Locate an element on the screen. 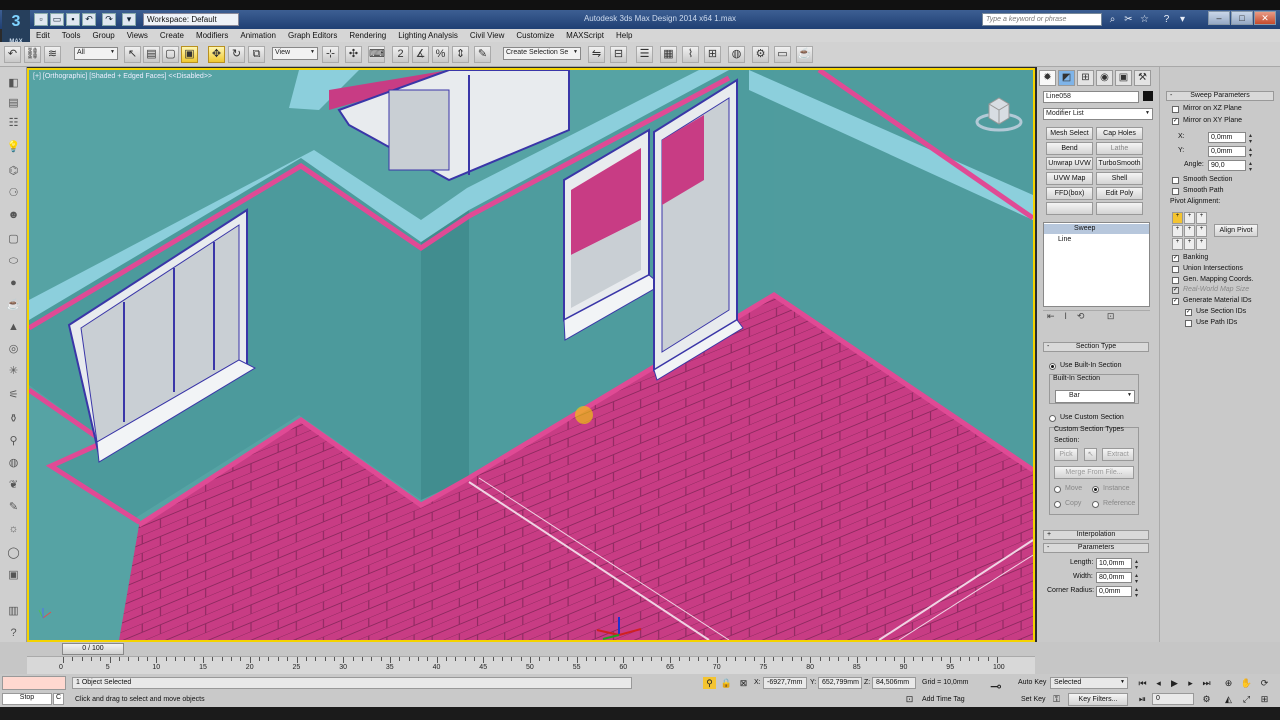 This screenshot has height=720, width=1280. gen-mapping-checkbox is located at coordinates (1175, 280).